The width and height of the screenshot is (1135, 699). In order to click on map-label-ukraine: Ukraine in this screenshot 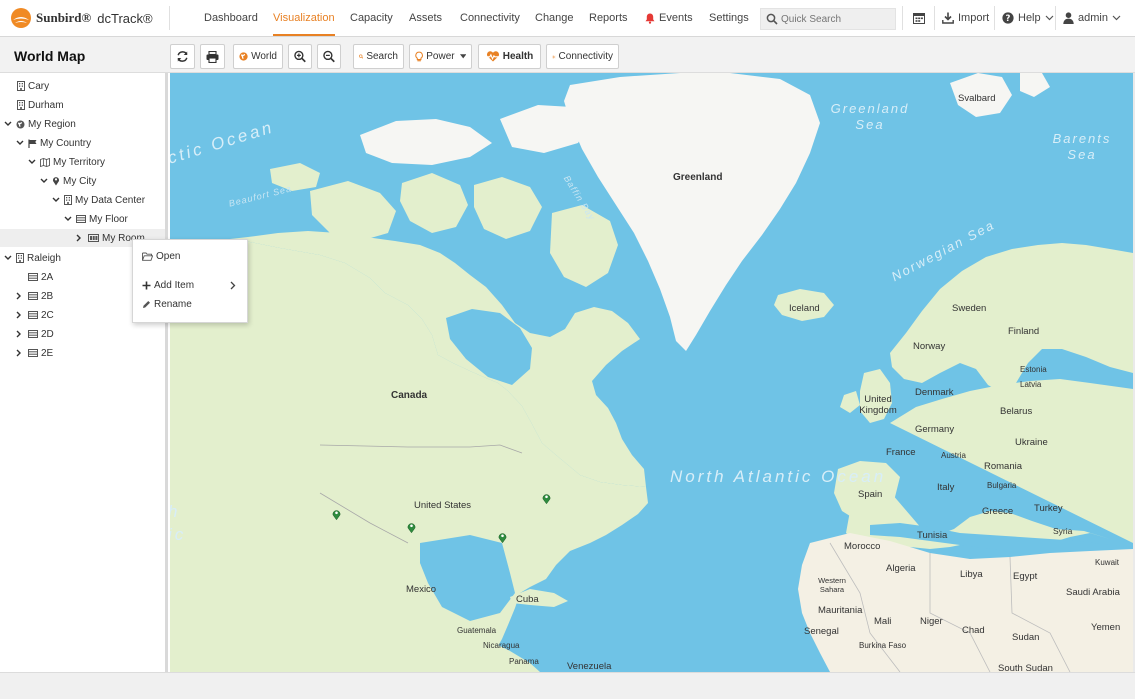, I will do `click(1031, 442)`.